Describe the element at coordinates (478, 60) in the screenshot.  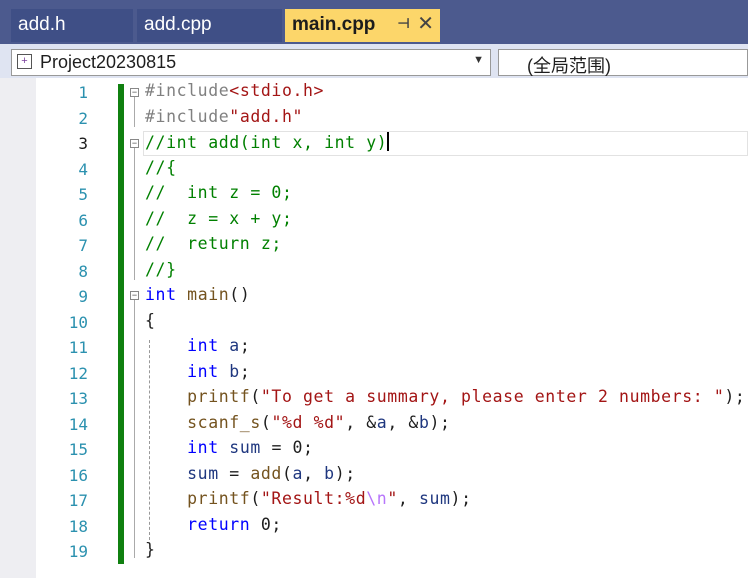
I see `chevron-down-icon: ▼` at that location.